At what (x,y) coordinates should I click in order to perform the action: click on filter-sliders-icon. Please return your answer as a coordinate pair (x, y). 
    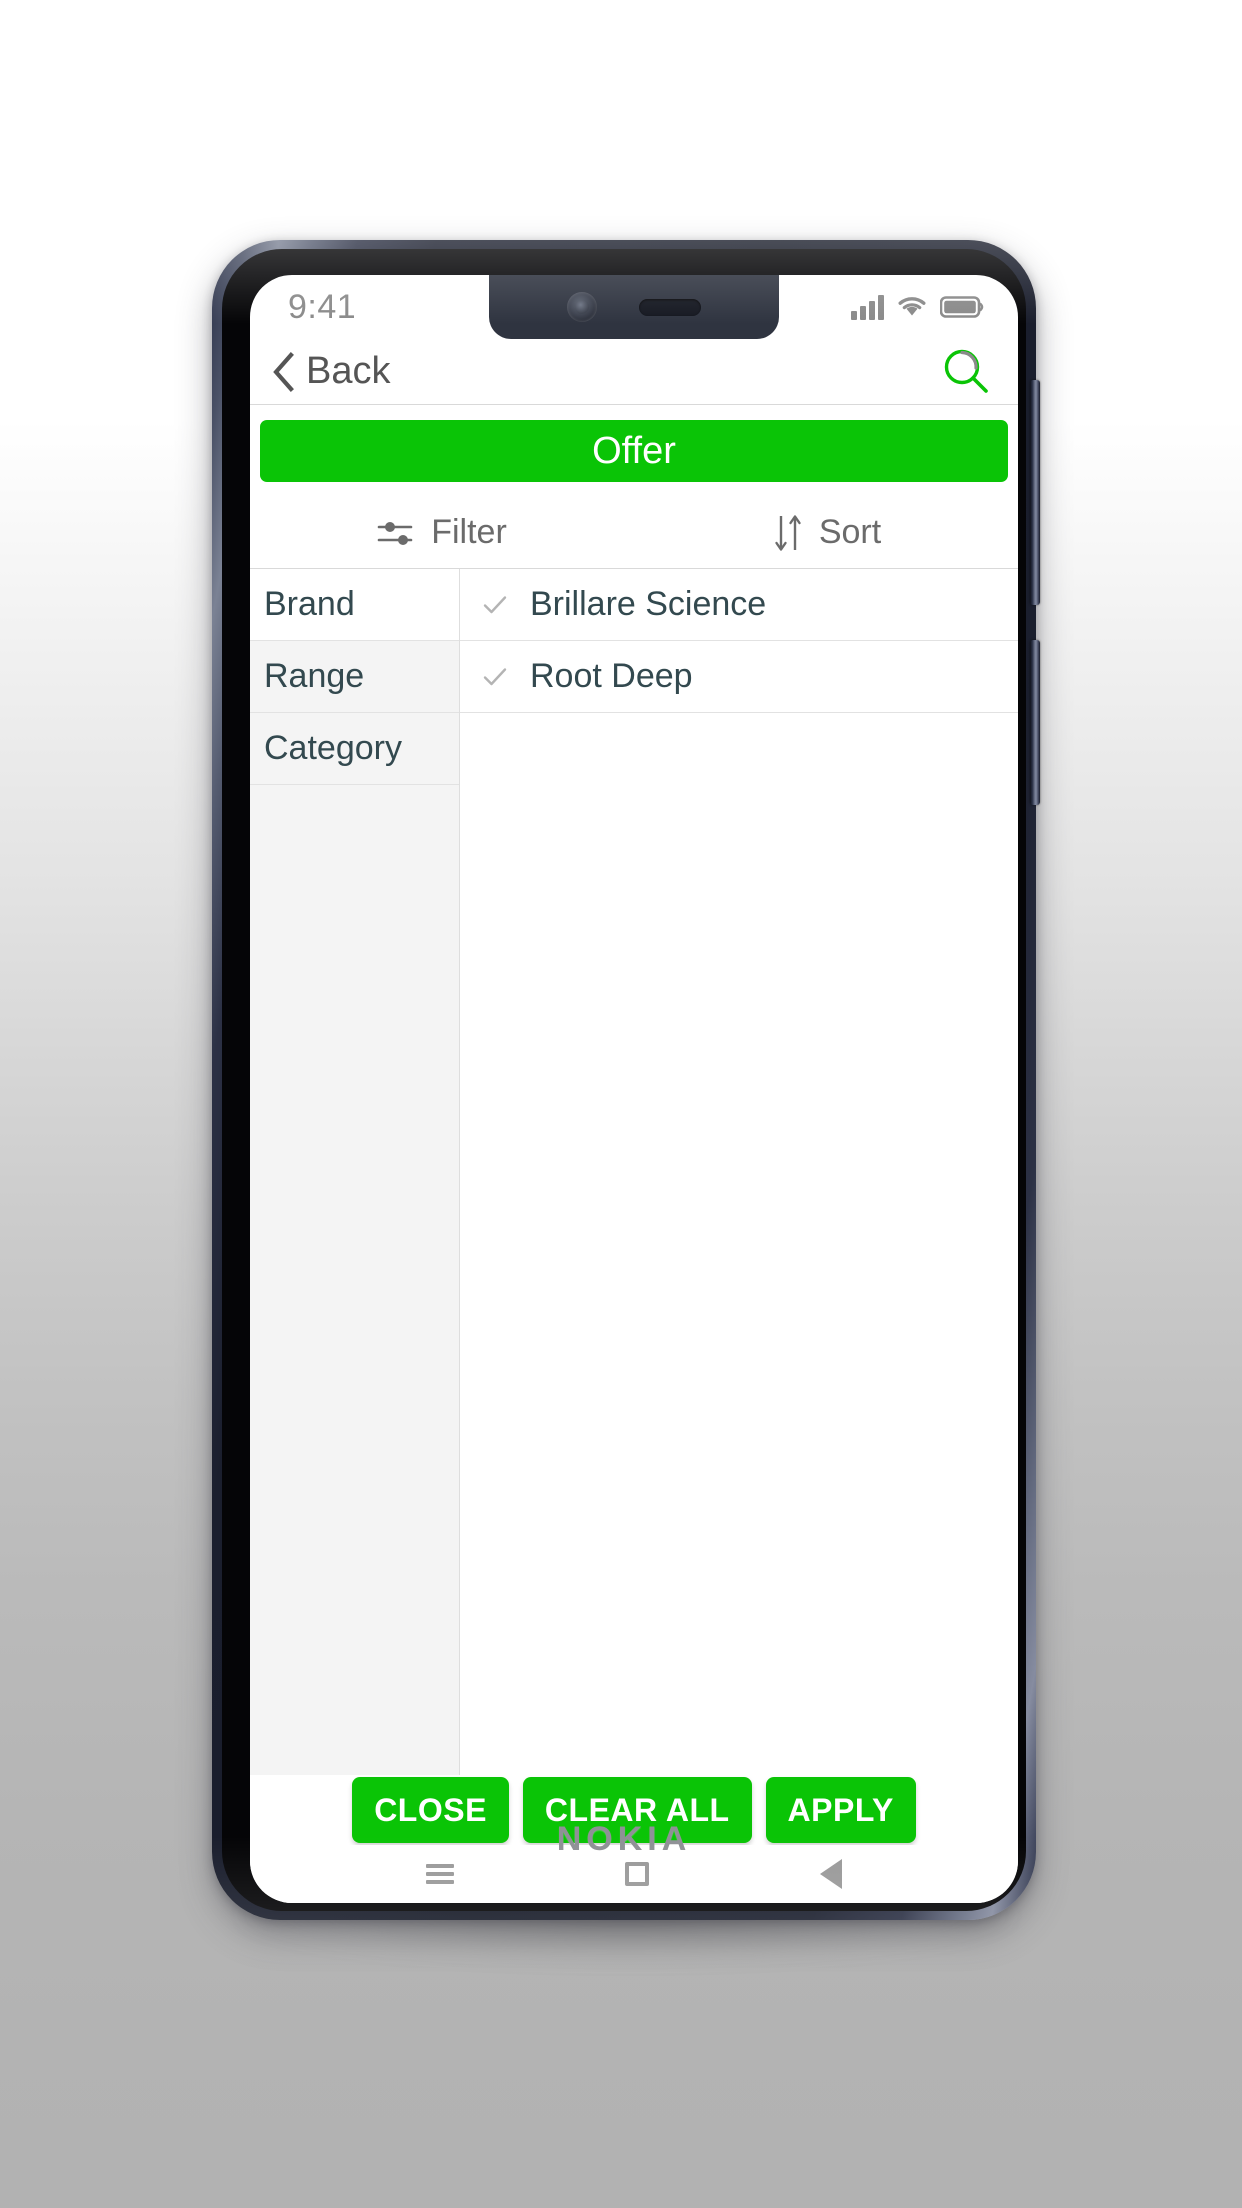
    Looking at the image, I should click on (395, 533).